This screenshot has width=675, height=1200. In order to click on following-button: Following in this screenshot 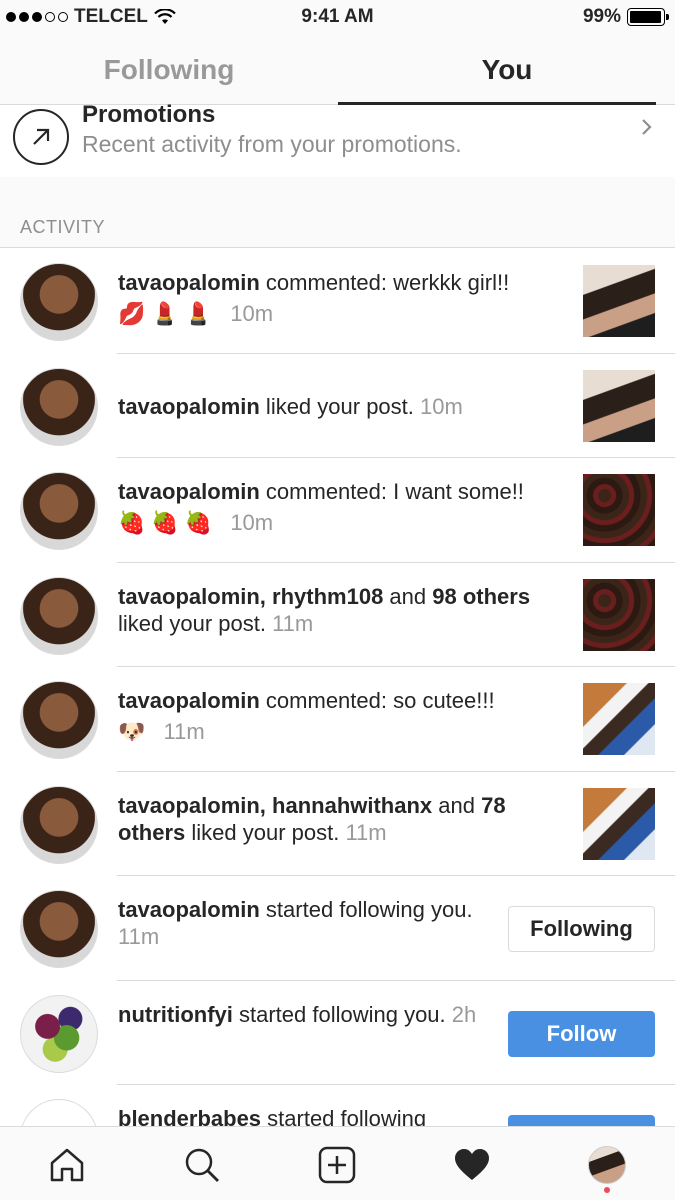, I will do `click(581, 929)`.